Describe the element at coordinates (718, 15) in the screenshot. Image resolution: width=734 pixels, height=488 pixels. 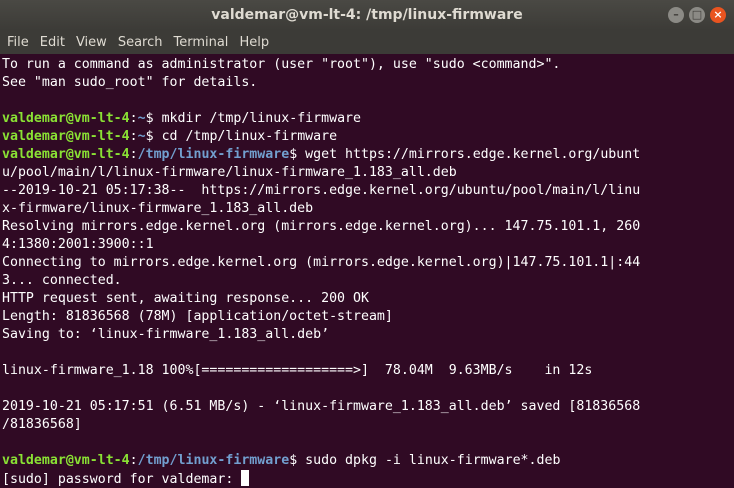
I see `close-icon: ×` at that location.